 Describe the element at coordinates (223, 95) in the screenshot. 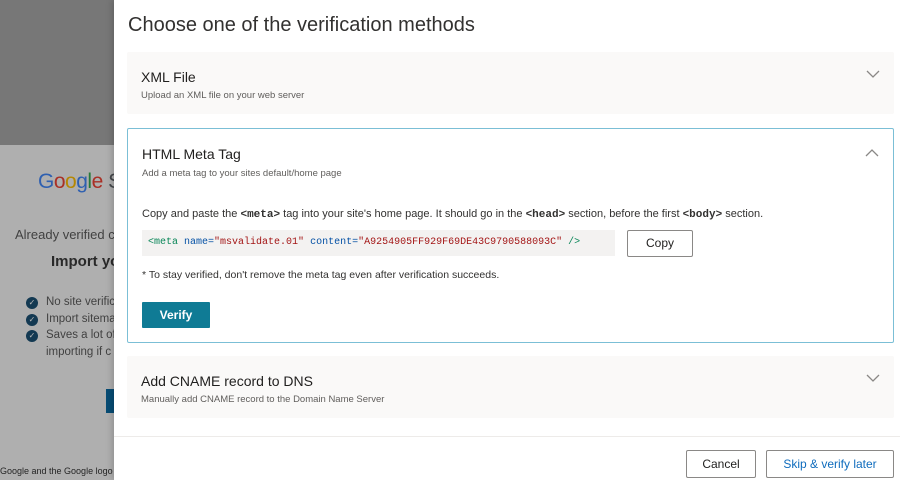

I see `method-subtitle: Upload an XML file on your web server` at that location.